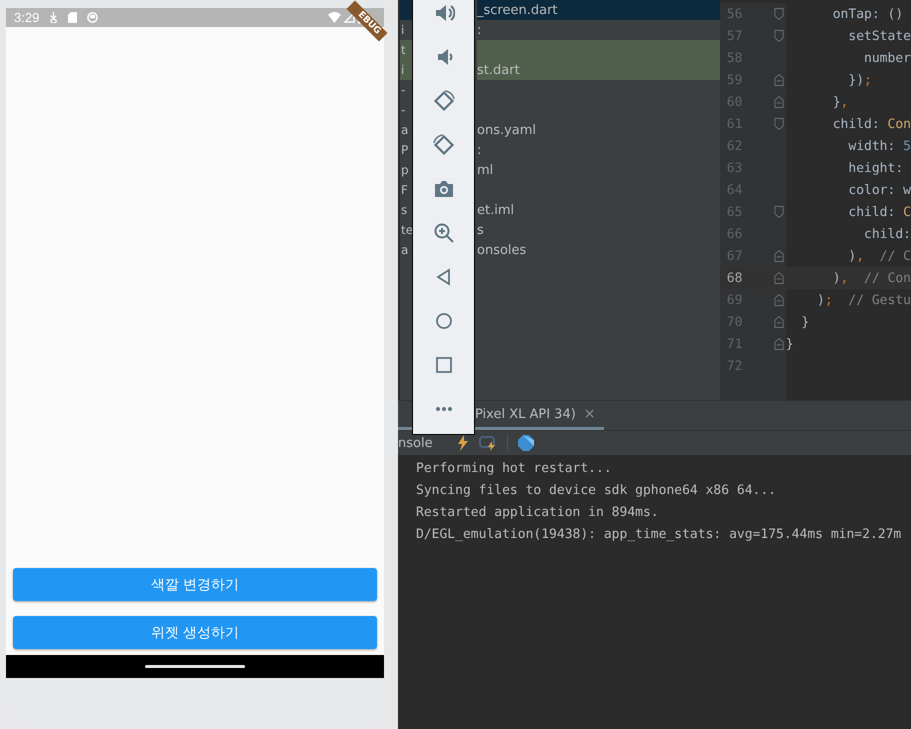 This screenshot has width=911, height=729. What do you see at coordinates (598, 170) in the screenshot?
I see `tree-item: ml` at bounding box center [598, 170].